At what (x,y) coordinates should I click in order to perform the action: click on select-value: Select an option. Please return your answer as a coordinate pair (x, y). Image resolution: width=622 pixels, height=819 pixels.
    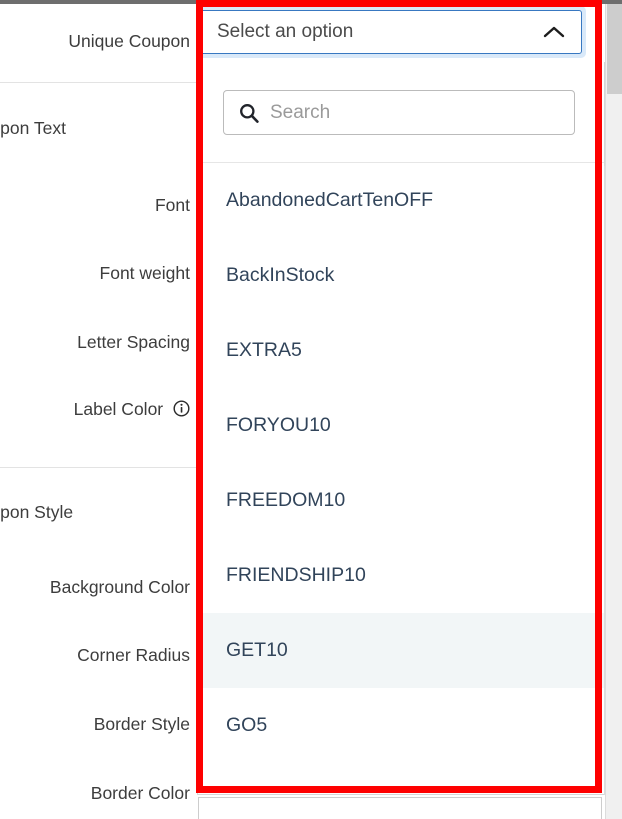
    Looking at the image, I should click on (285, 31).